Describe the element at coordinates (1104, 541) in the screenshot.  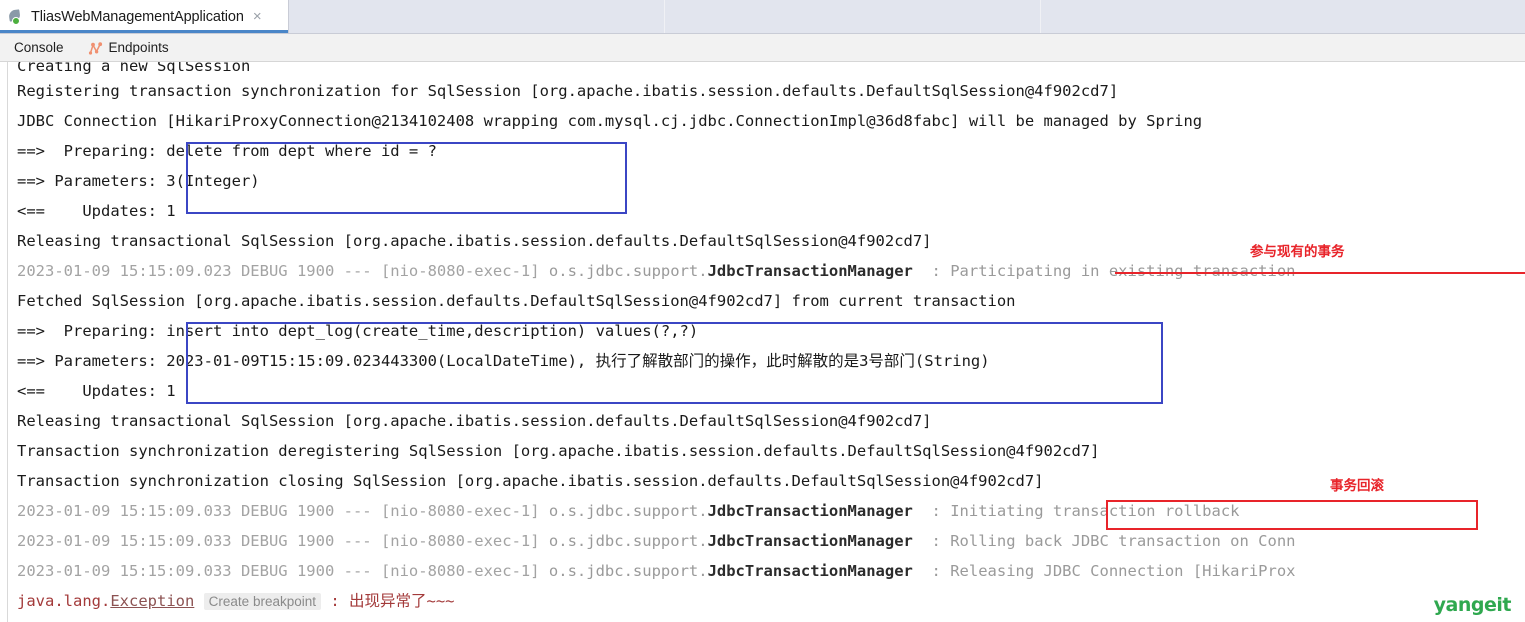
I see `console-line-segment: : Rolling back JDBC transaction on Conn` at that location.